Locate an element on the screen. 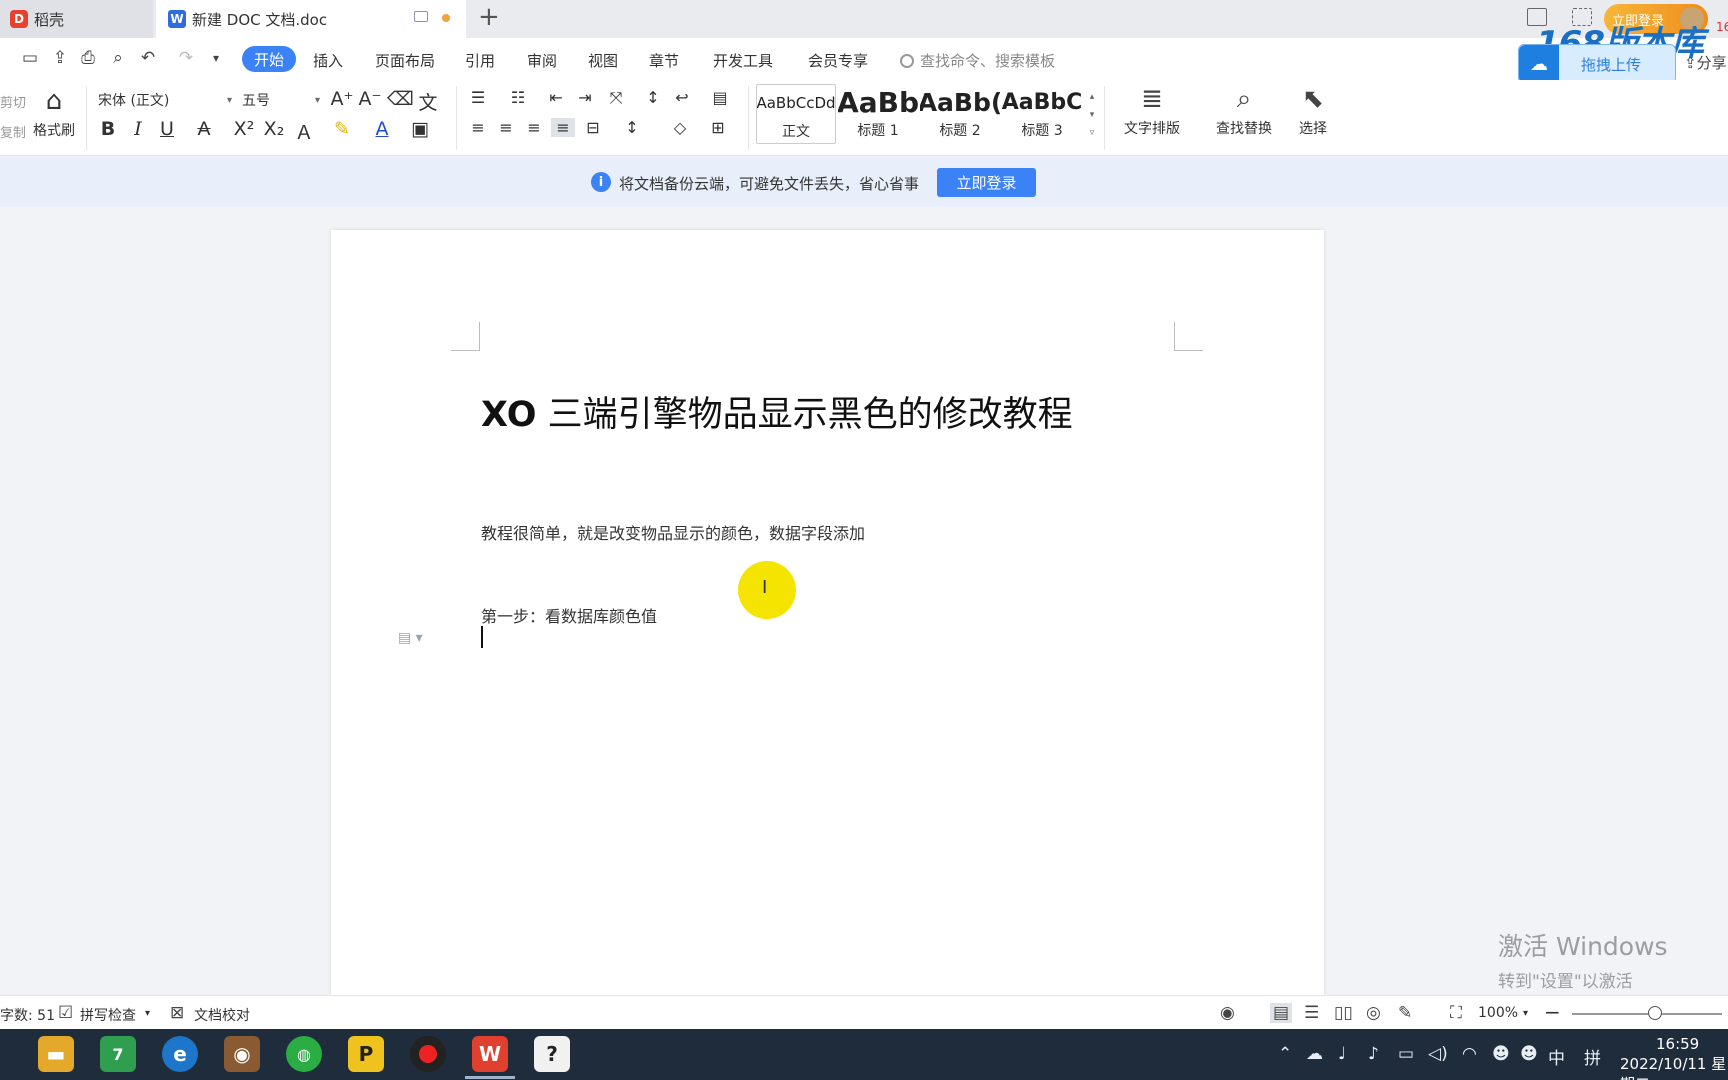  highlight-icon: ✎ is located at coordinates (342, 129).